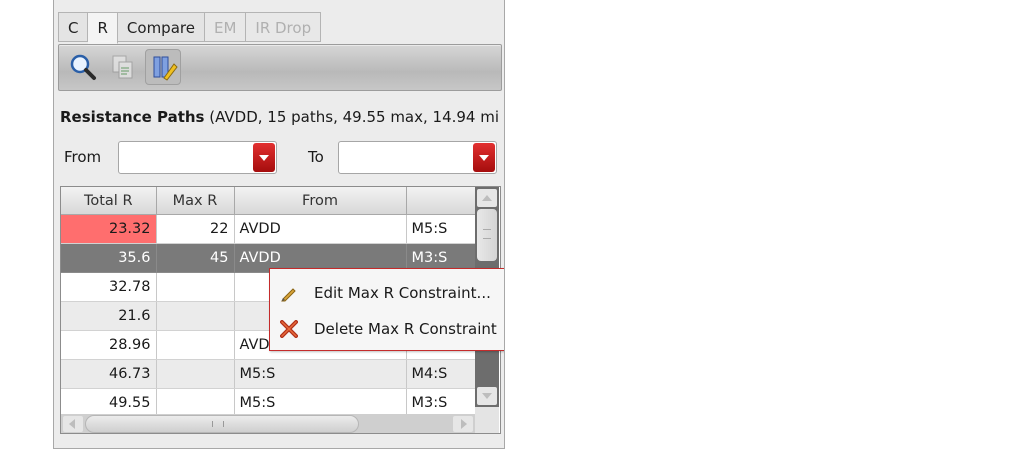 The image size is (1013, 455). What do you see at coordinates (463, 424) in the screenshot?
I see `scroll-right-arrow-icon` at bounding box center [463, 424].